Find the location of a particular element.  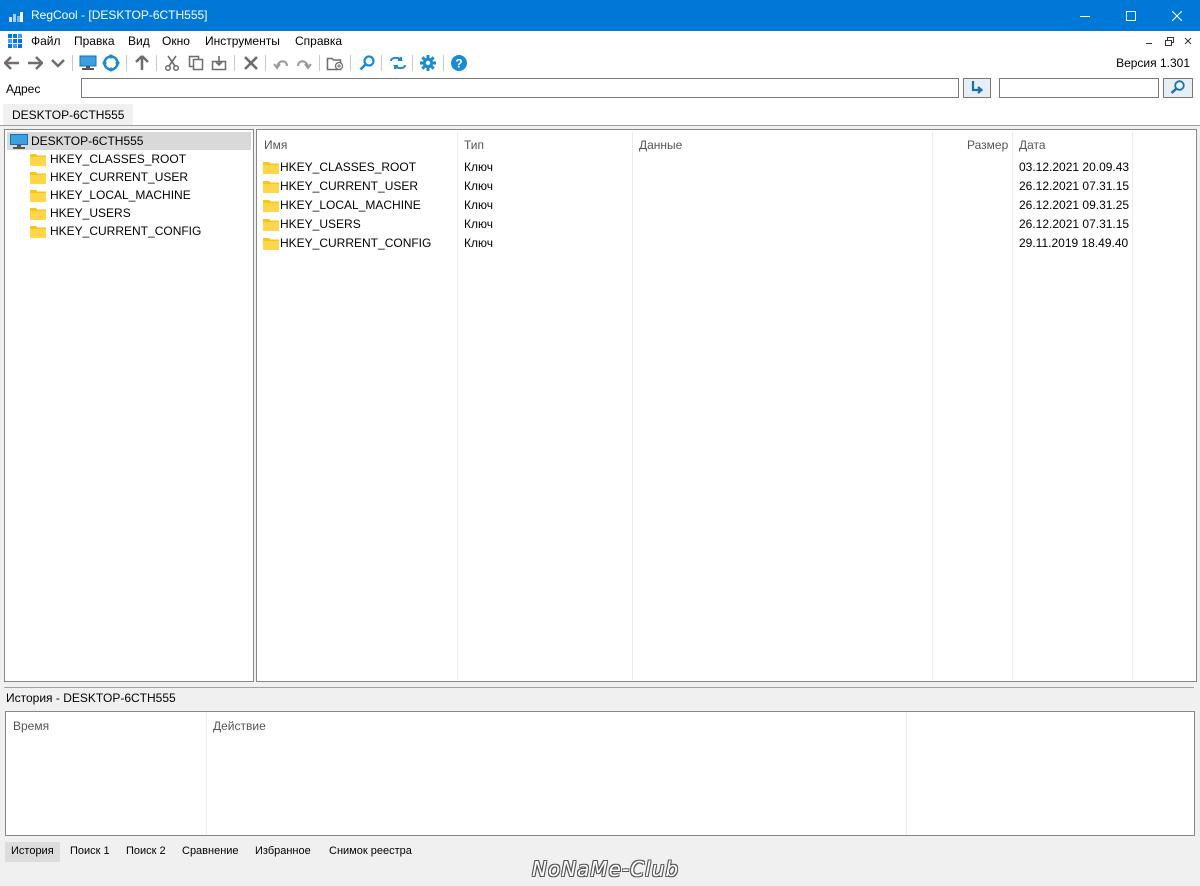

row-name: HKEY_USERS is located at coordinates (320, 224).